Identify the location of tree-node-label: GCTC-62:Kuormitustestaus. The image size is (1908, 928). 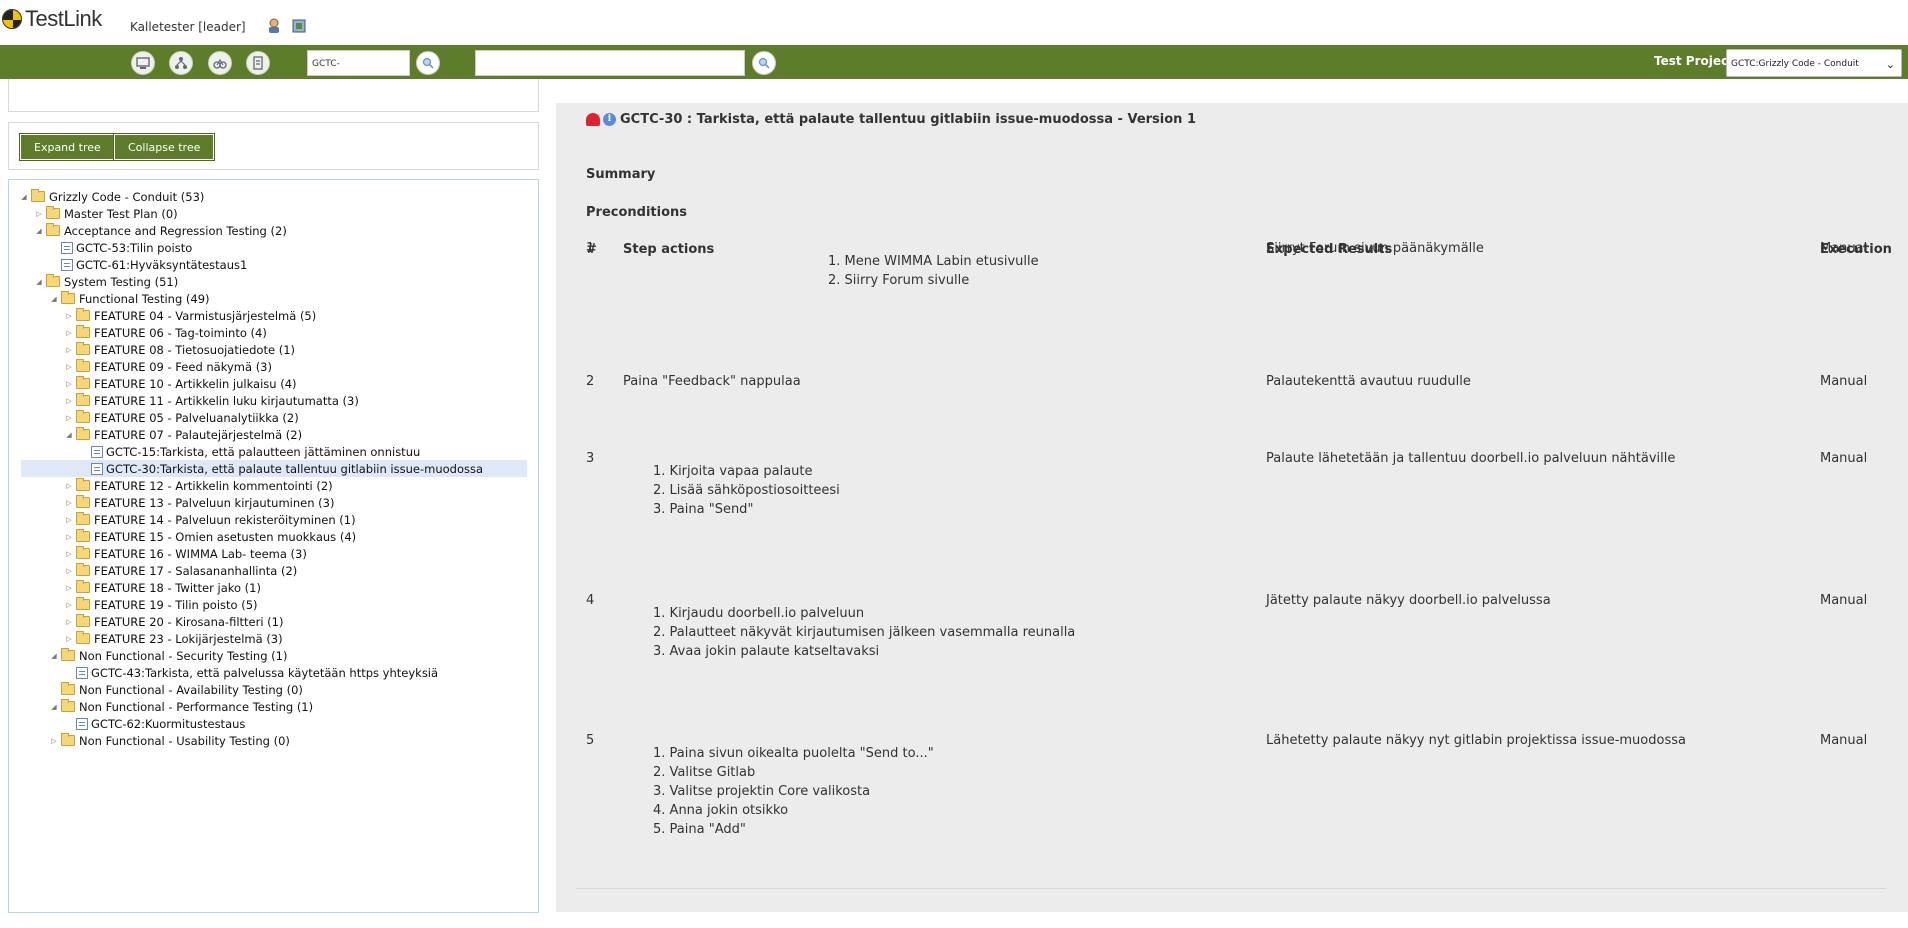
(168, 723).